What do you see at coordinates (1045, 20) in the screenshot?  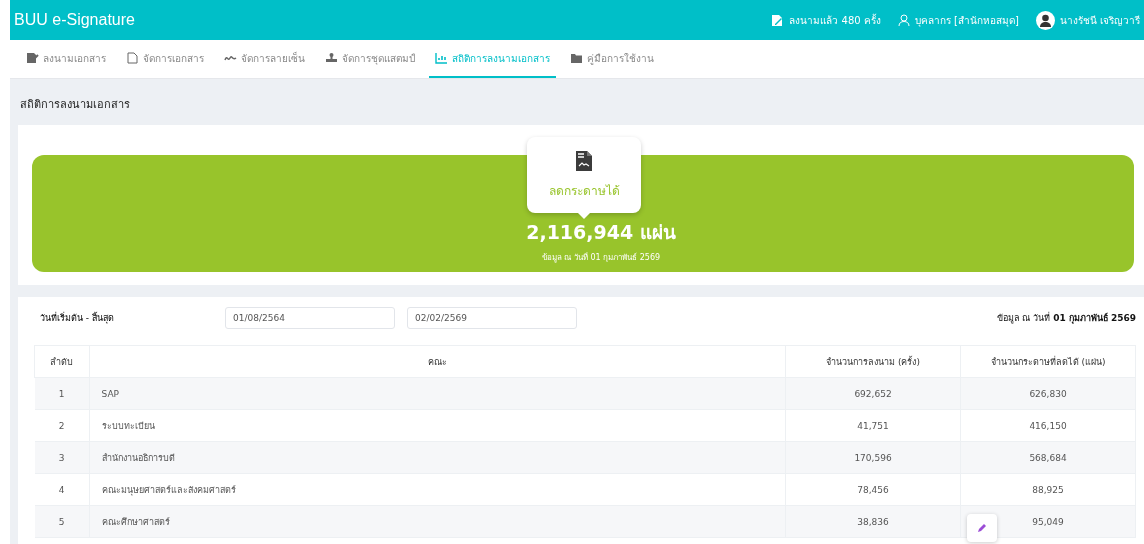 I see `avatar-icon` at bounding box center [1045, 20].